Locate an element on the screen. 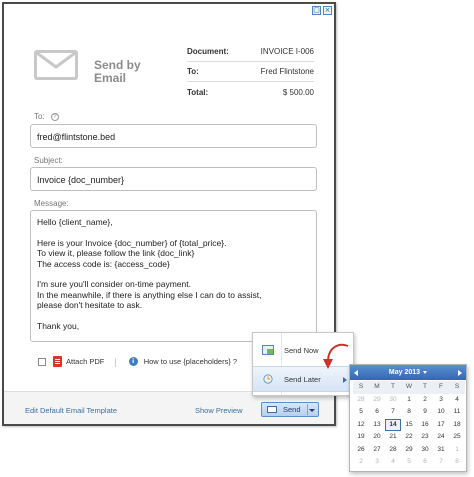 Image resolution: width=474 pixels, height=477 pixels. message-label: Message: is located at coordinates (51, 203).